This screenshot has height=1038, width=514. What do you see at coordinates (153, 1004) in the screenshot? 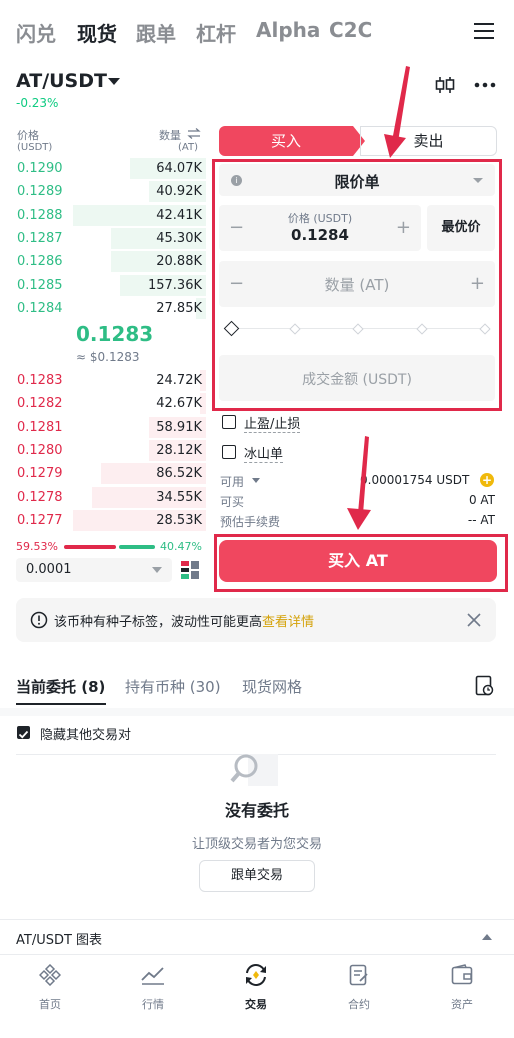
I see `nav-markets-label: 行情` at bounding box center [153, 1004].